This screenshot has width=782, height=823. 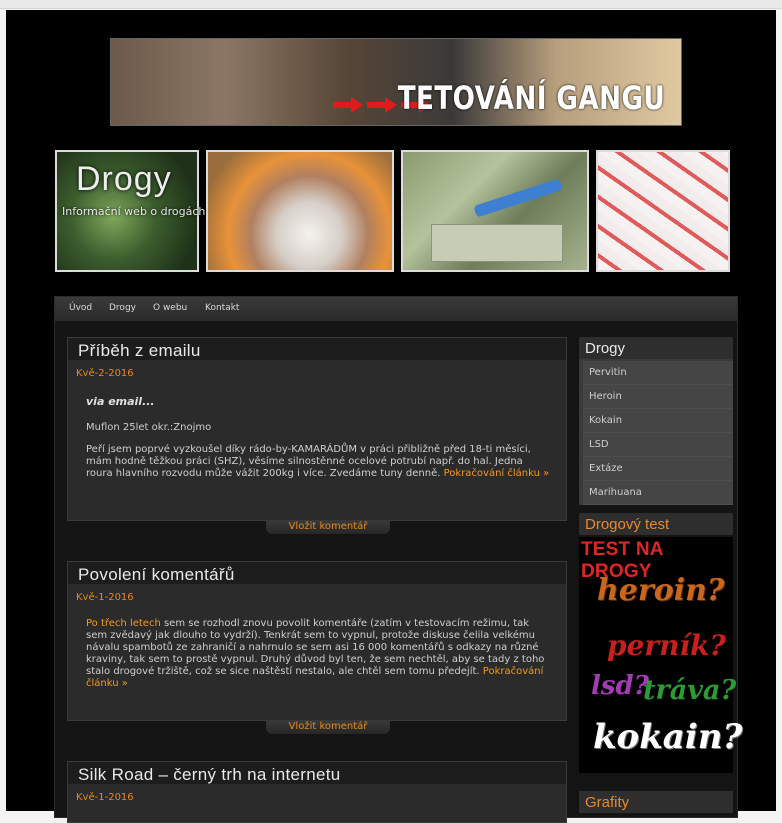 I want to click on post-author: Muflon 25let okr.:Znojmo, so click(x=149, y=427).